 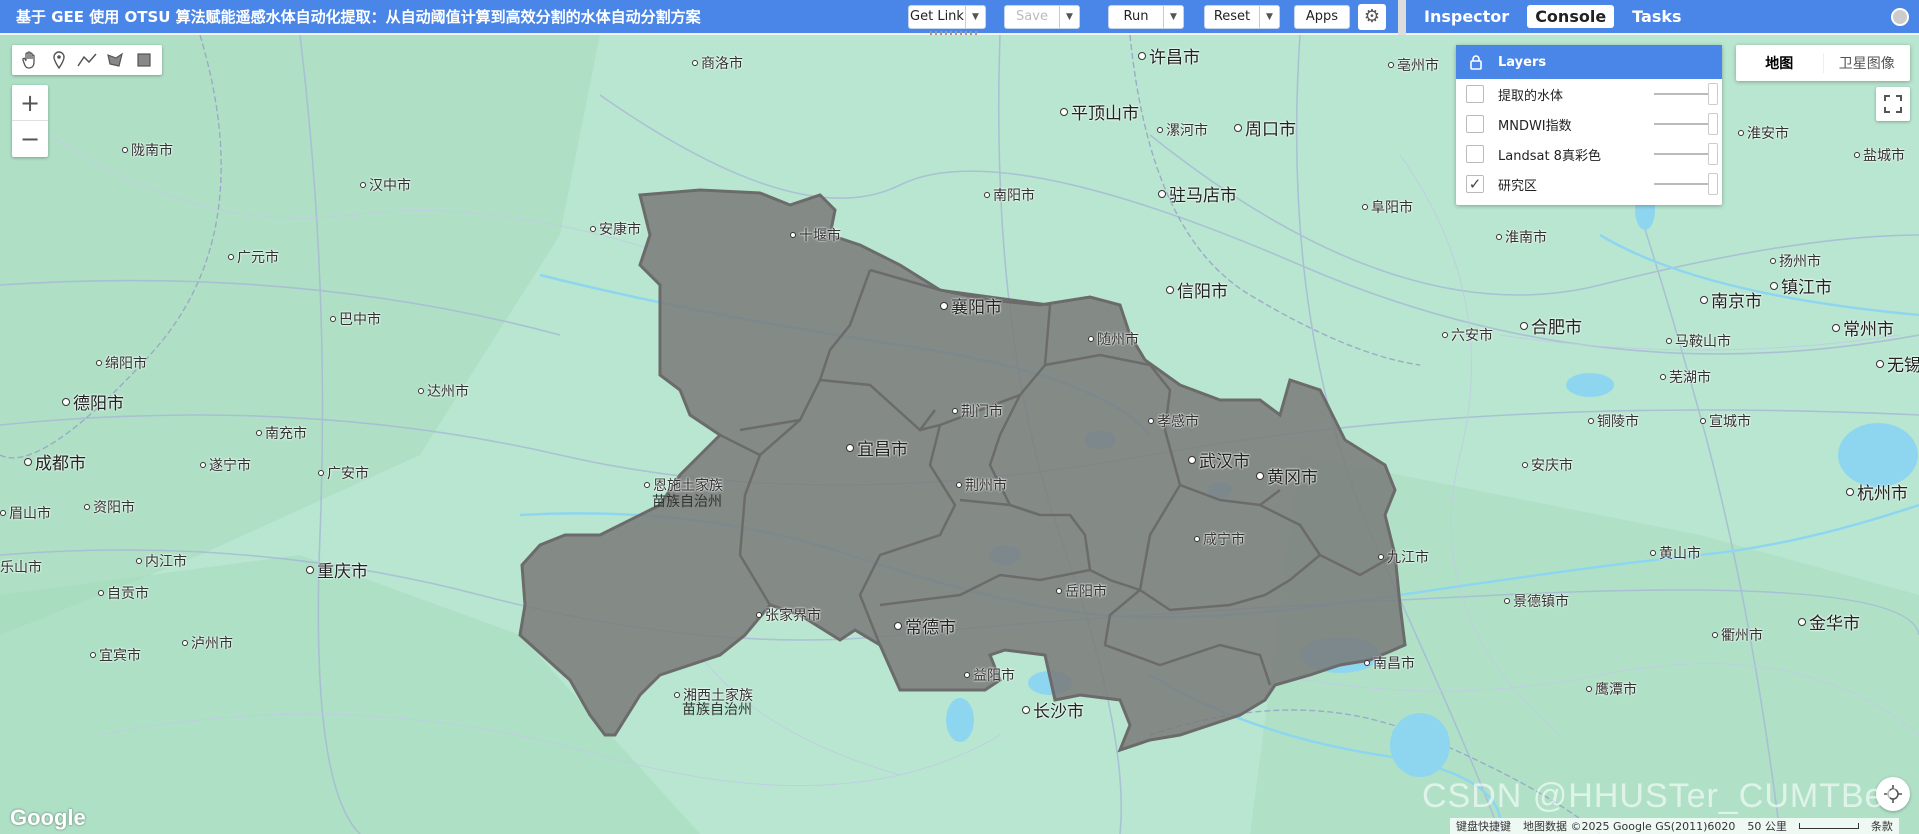 I want to click on city-label: 南阳市, so click(x=1009, y=195).